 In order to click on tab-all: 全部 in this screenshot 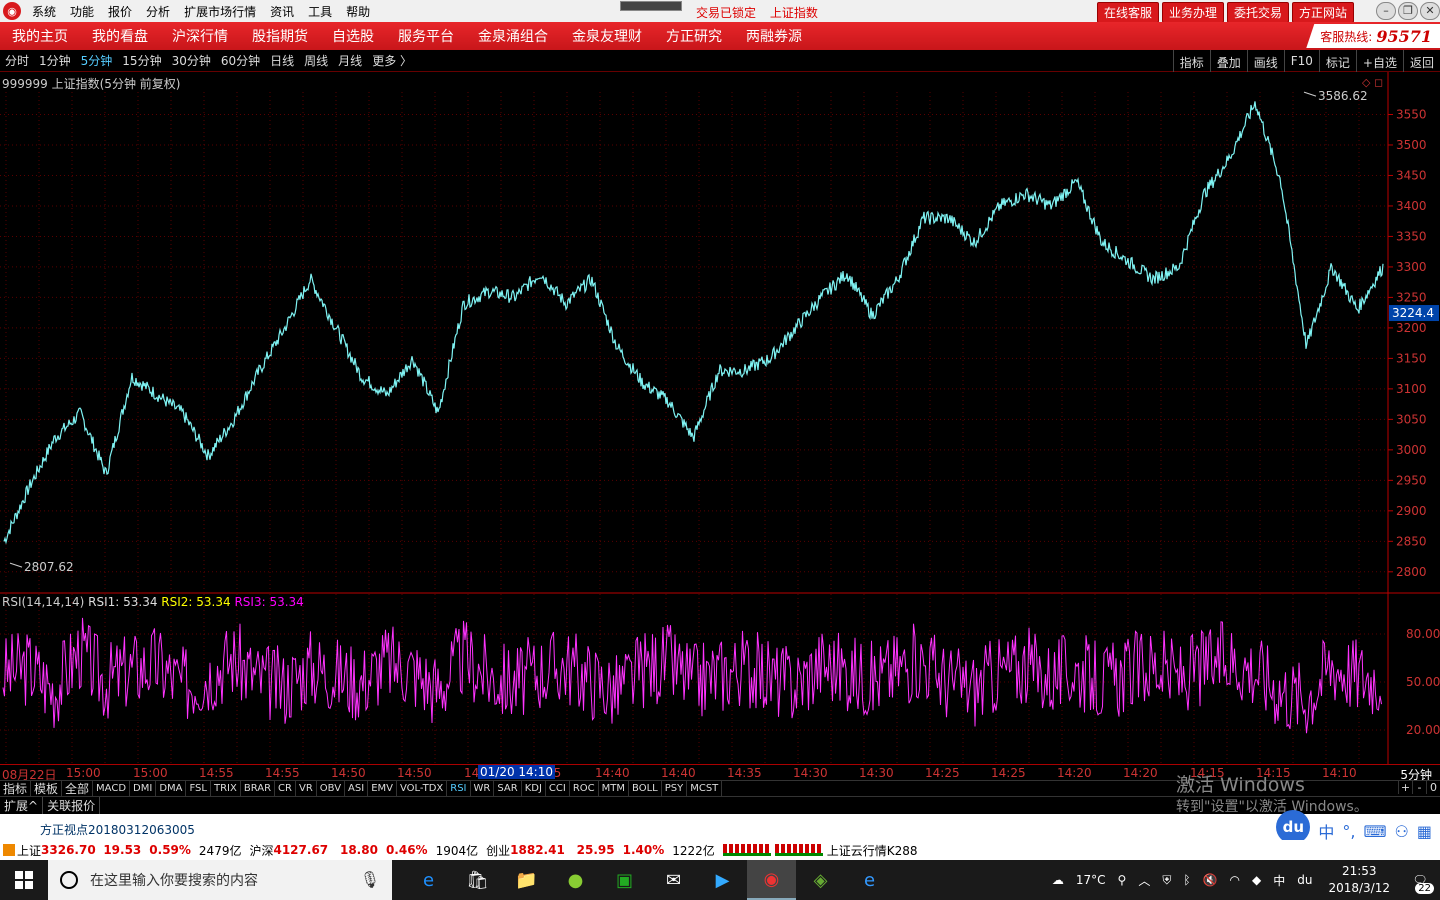, I will do `click(78, 788)`.